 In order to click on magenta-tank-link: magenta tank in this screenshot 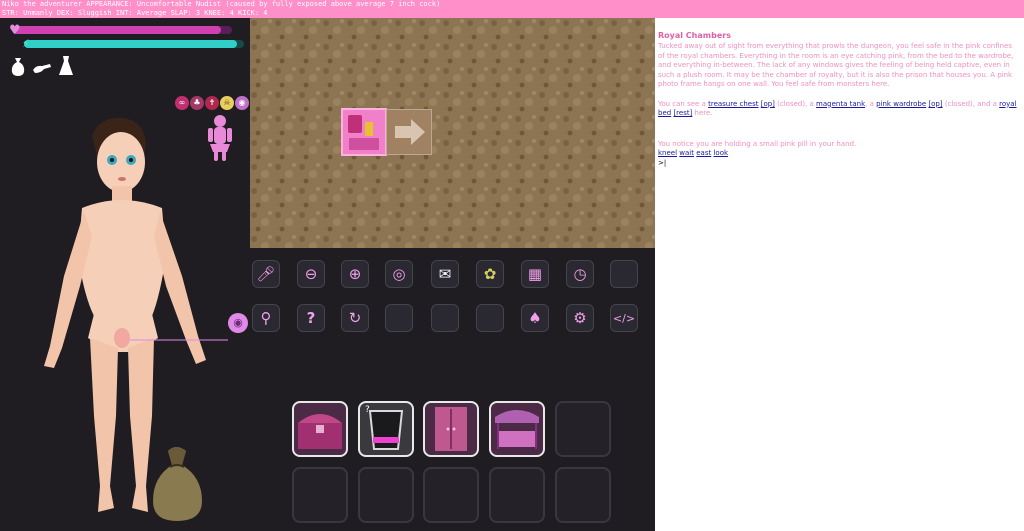, I will do `click(840, 104)`.